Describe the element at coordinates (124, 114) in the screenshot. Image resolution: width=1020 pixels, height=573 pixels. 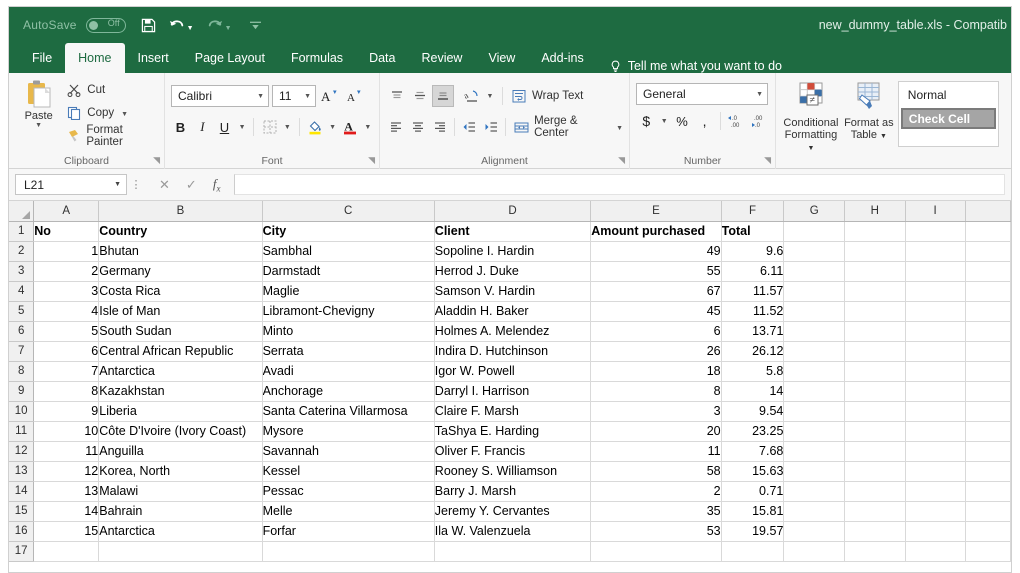
I see `copy-dropdown-caret: ▼` at that location.